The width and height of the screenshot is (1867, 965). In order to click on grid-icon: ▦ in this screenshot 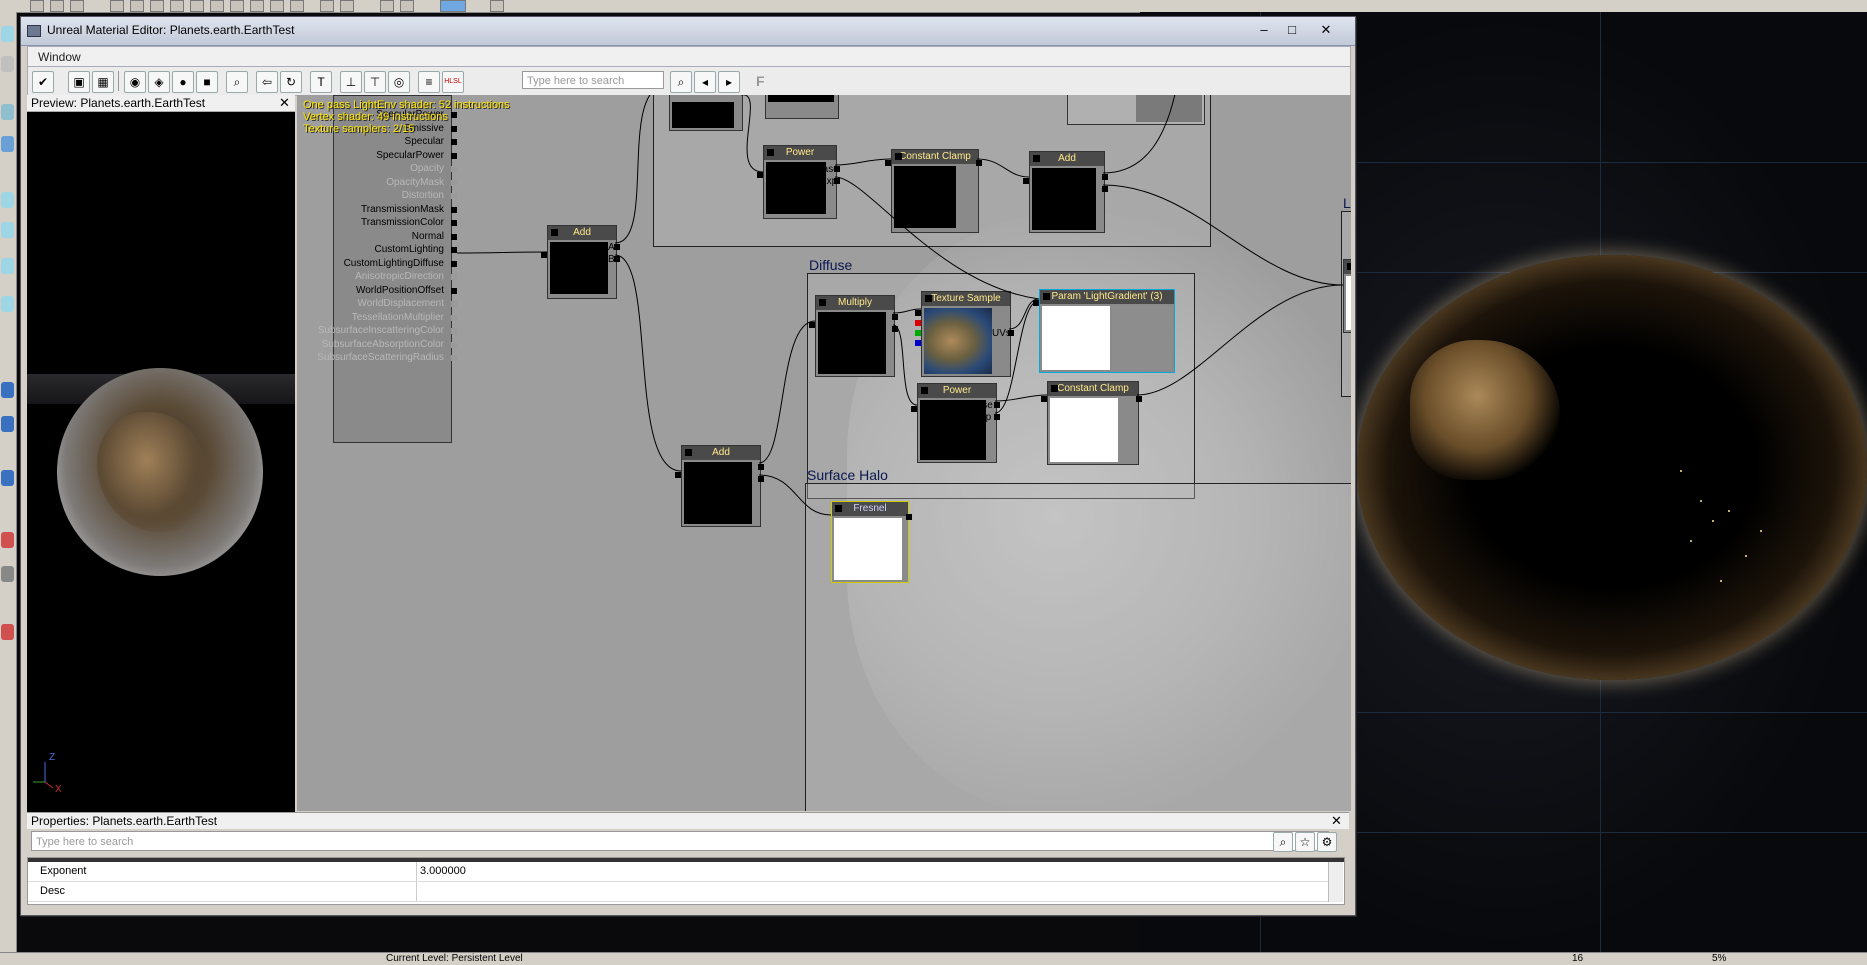, I will do `click(103, 82)`.